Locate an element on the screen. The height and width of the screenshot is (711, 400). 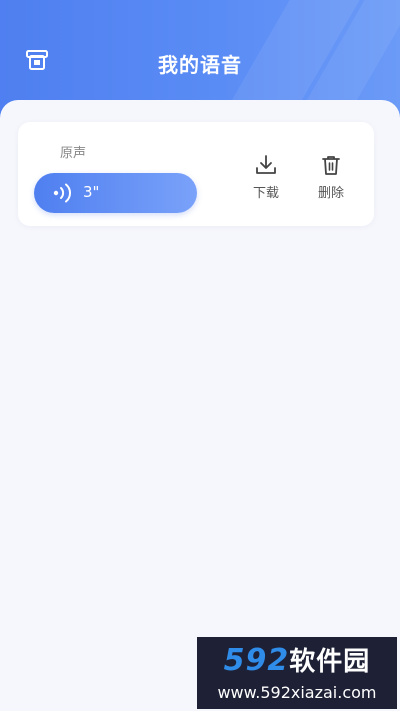
watermark-text: 软件园 is located at coordinates (330, 662).